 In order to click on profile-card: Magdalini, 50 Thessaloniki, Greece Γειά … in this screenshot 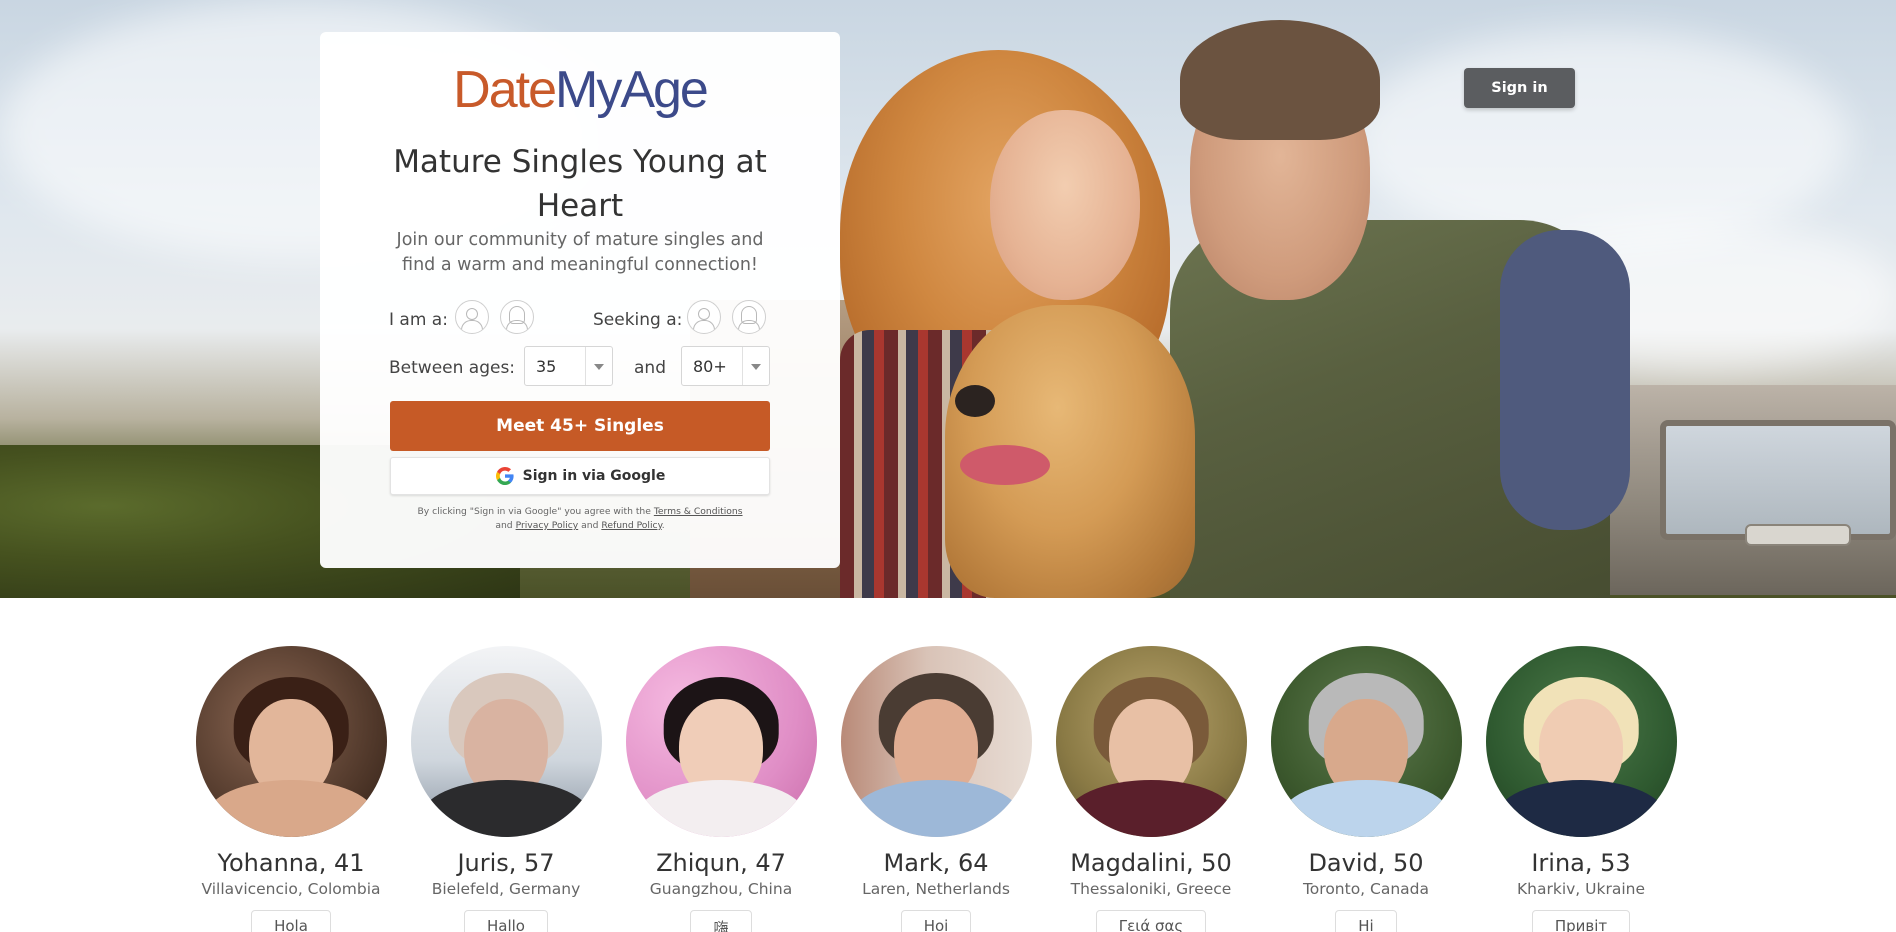, I will do `click(1151, 789)`.